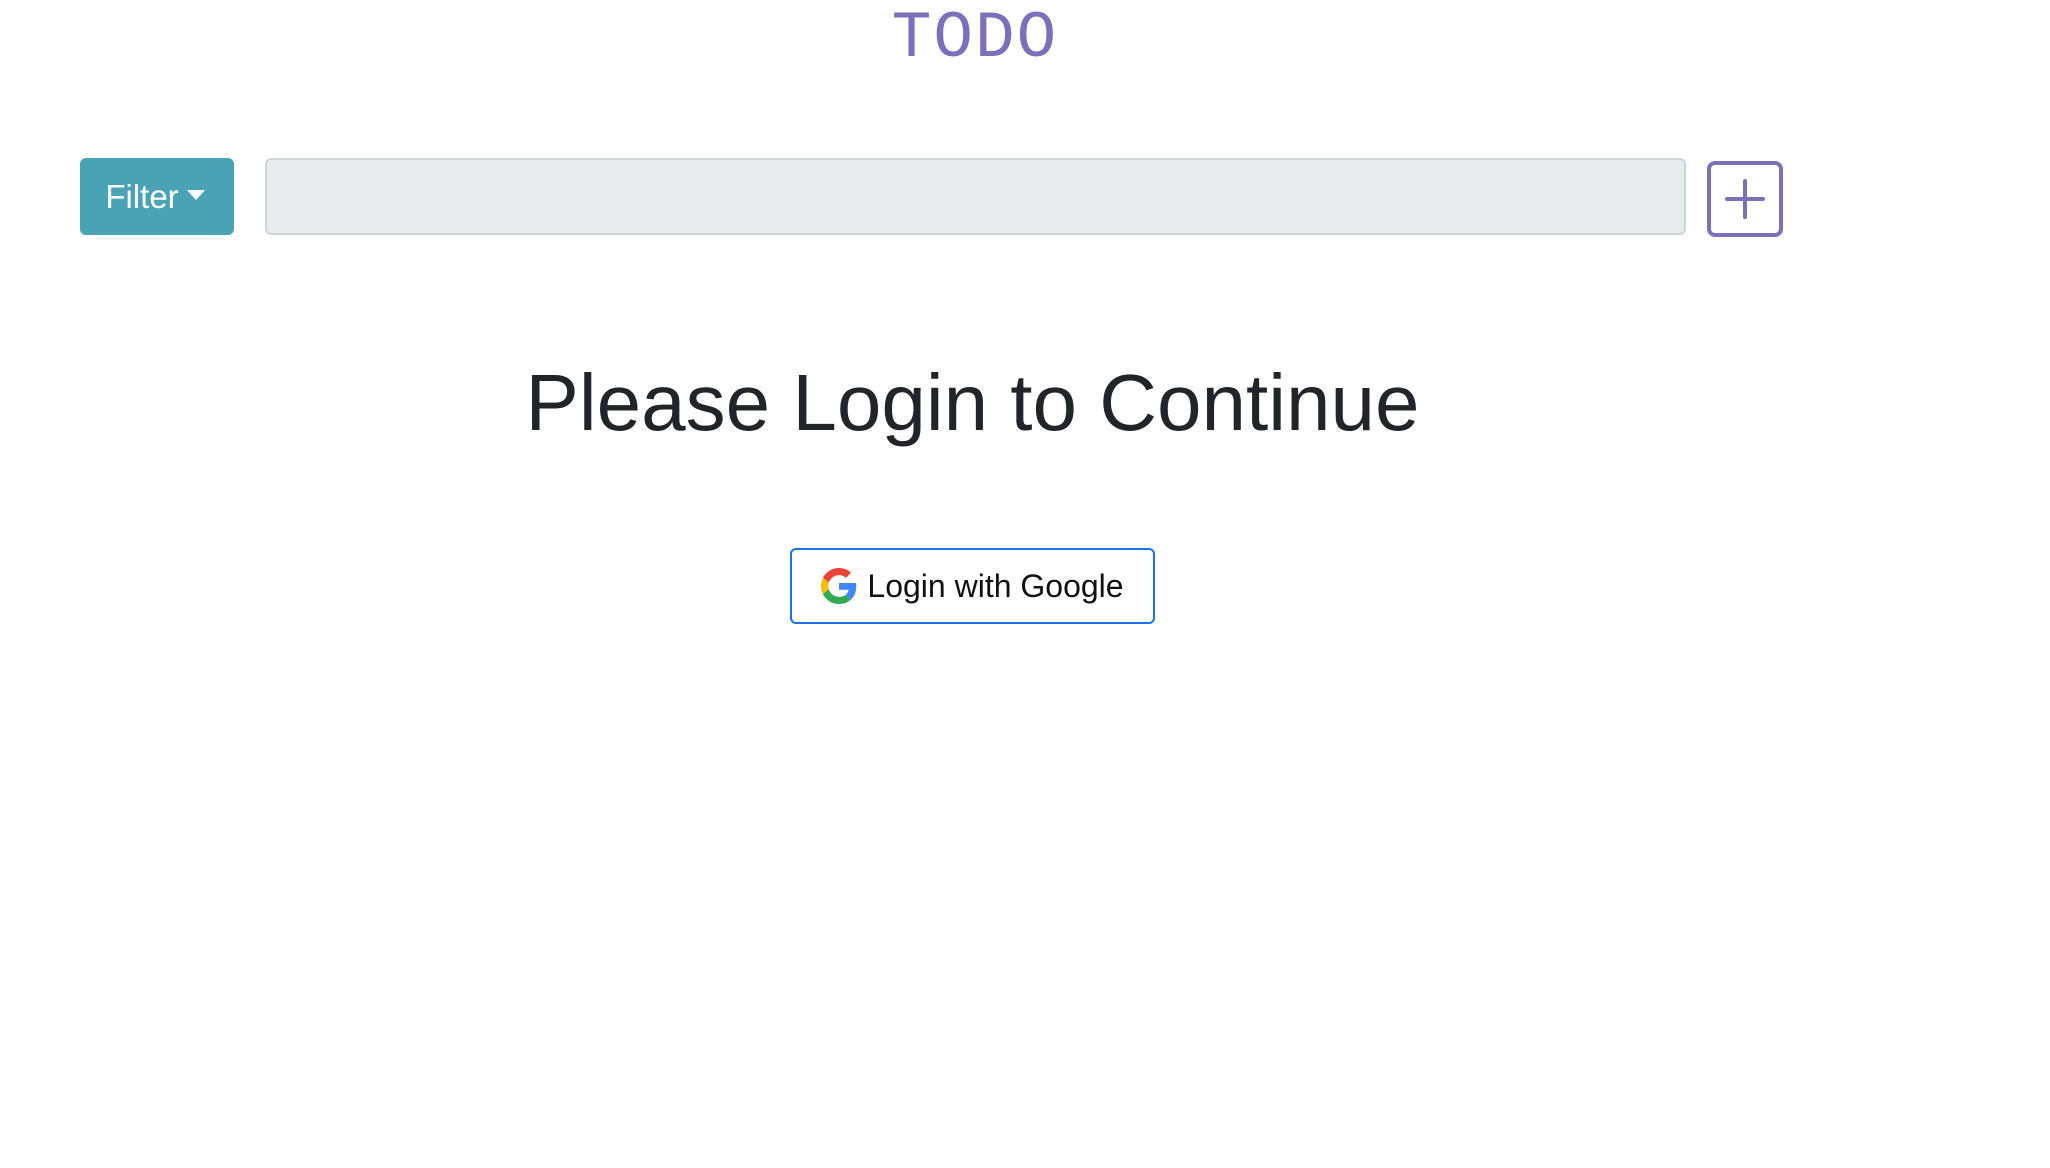 The image size is (2050, 1168). What do you see at coordinates (195, 194) in the screenshot?
I see `caret-down-icon` at bounding box center [195, 194].